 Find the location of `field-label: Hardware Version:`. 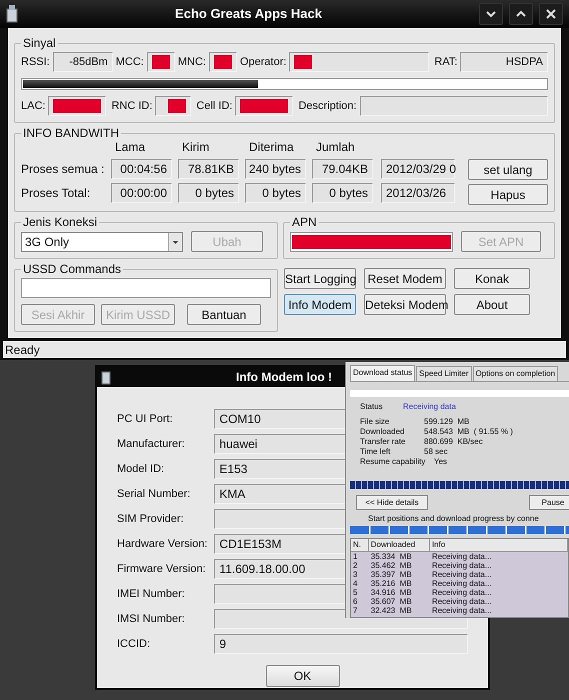

field-label: Hardware Version: is located at coordinates (162, 544).